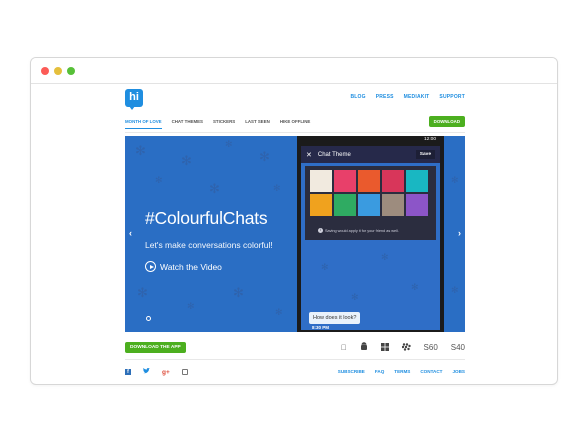  Describe the element at coordinates (209, 245) in the screenshot. I see `hero-subtitle: Let's make conversations colorful!` at that location.